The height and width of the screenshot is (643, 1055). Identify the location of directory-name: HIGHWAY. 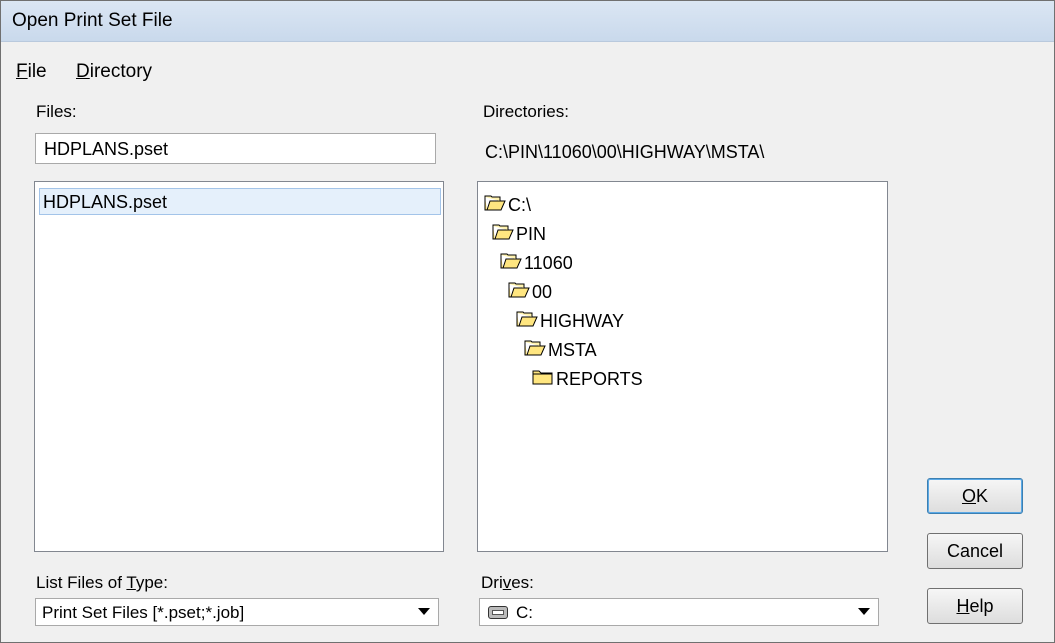
(582, 320).